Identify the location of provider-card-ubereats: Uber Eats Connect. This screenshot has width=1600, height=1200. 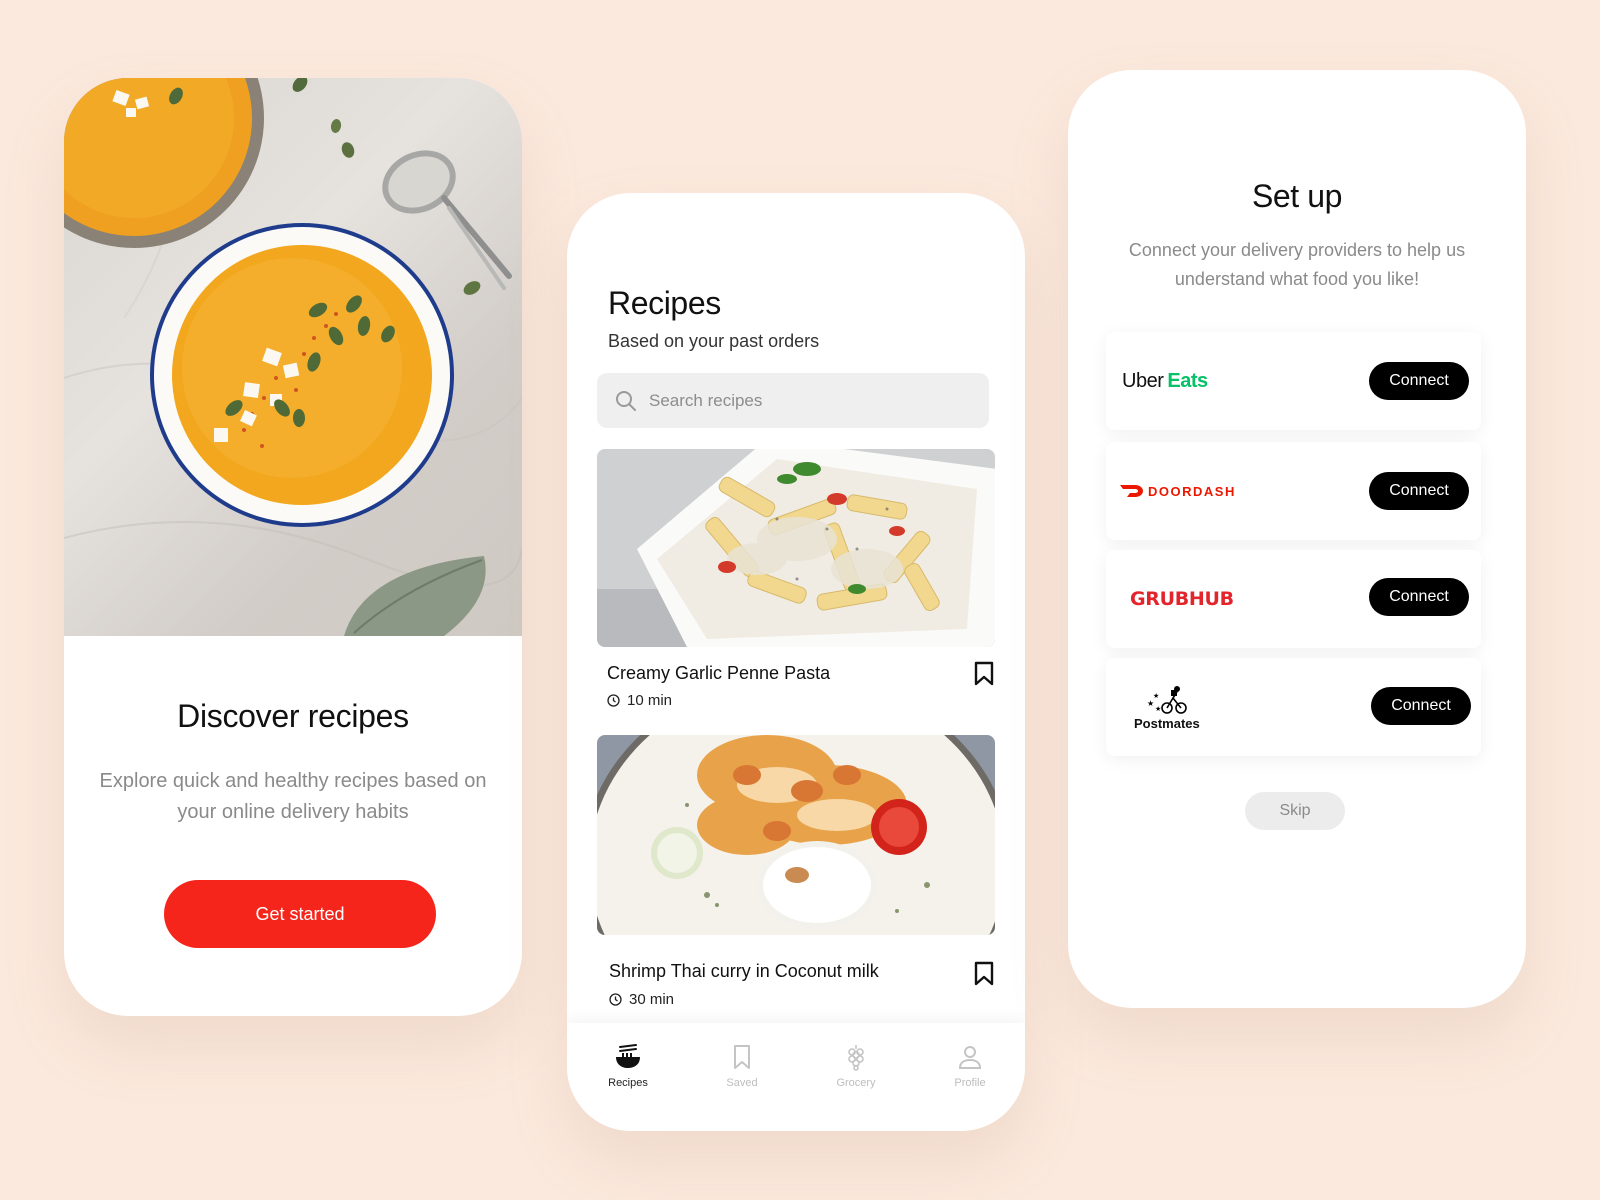
(1293, 381).